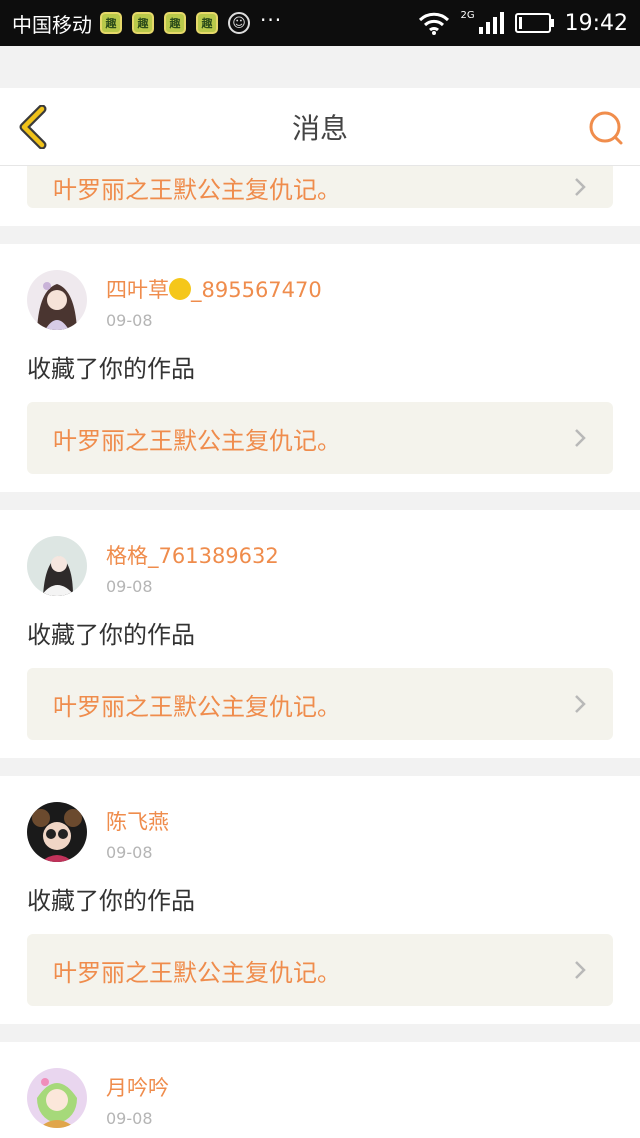 This screenshot has height=1138, width=640. Describe the element at coordinates (596, 23) in the screenshot. I see `clock: 19:42` at that location.